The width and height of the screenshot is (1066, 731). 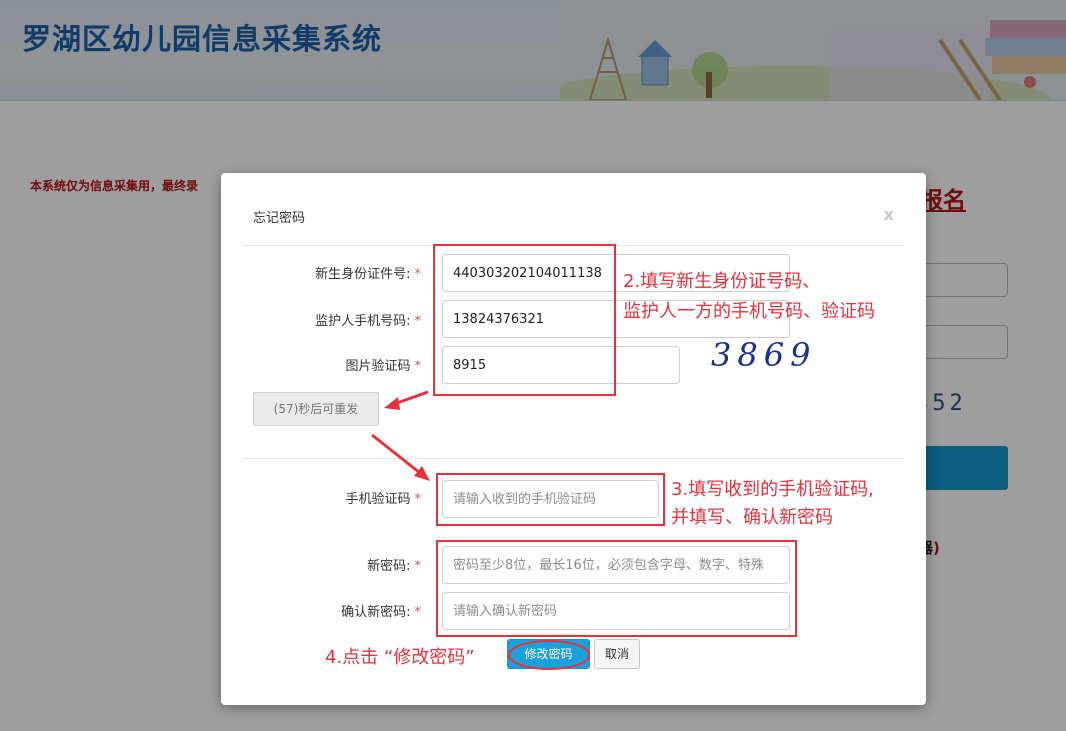 What do you see at coordinates (321, 497) in the screenshot?
I see `sms-code-label: 手机验证码 *` at bounding box center [321, 497].